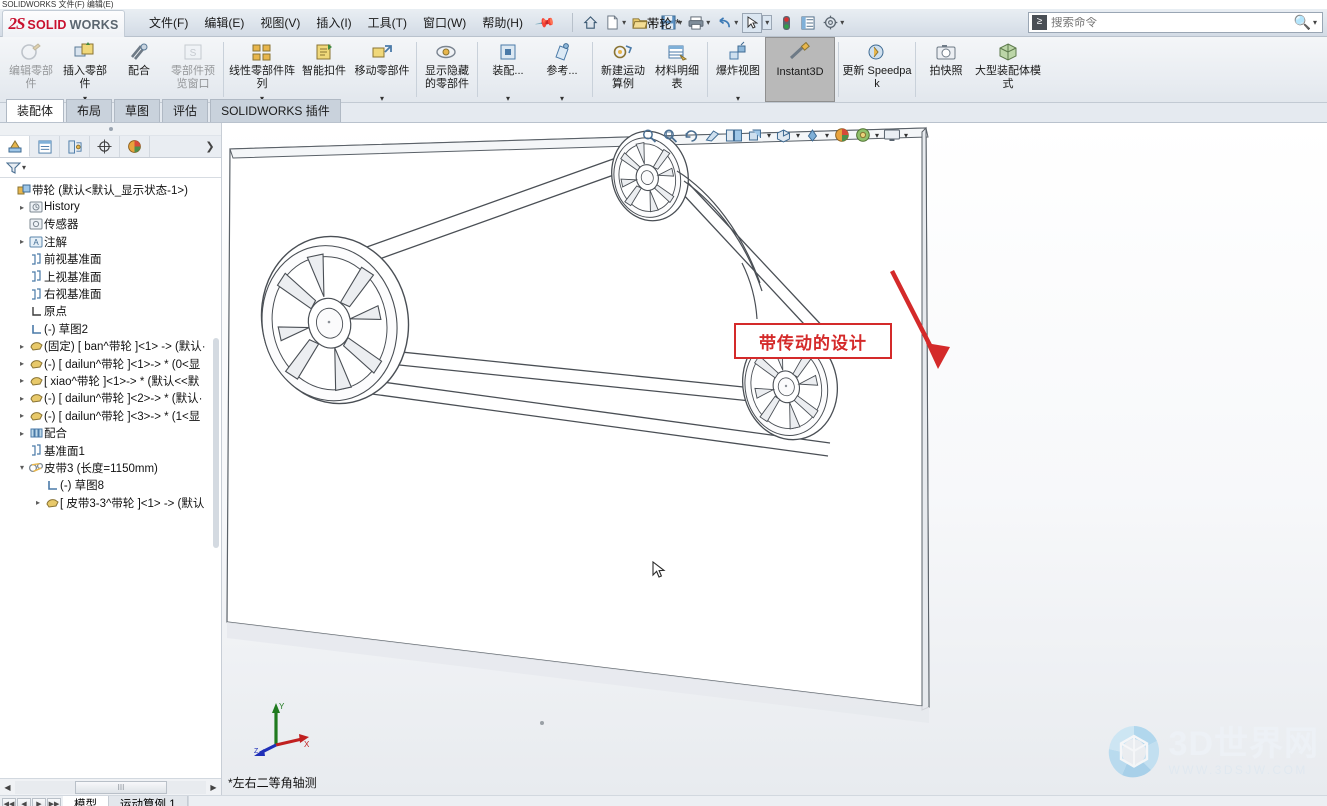 The height and width of the screenshot is (806, 1327). Describe the element at coordinates (382, 70) in the screenshot. I see `ribbon-button-move-component: 移动零部件 ▾` at that location.